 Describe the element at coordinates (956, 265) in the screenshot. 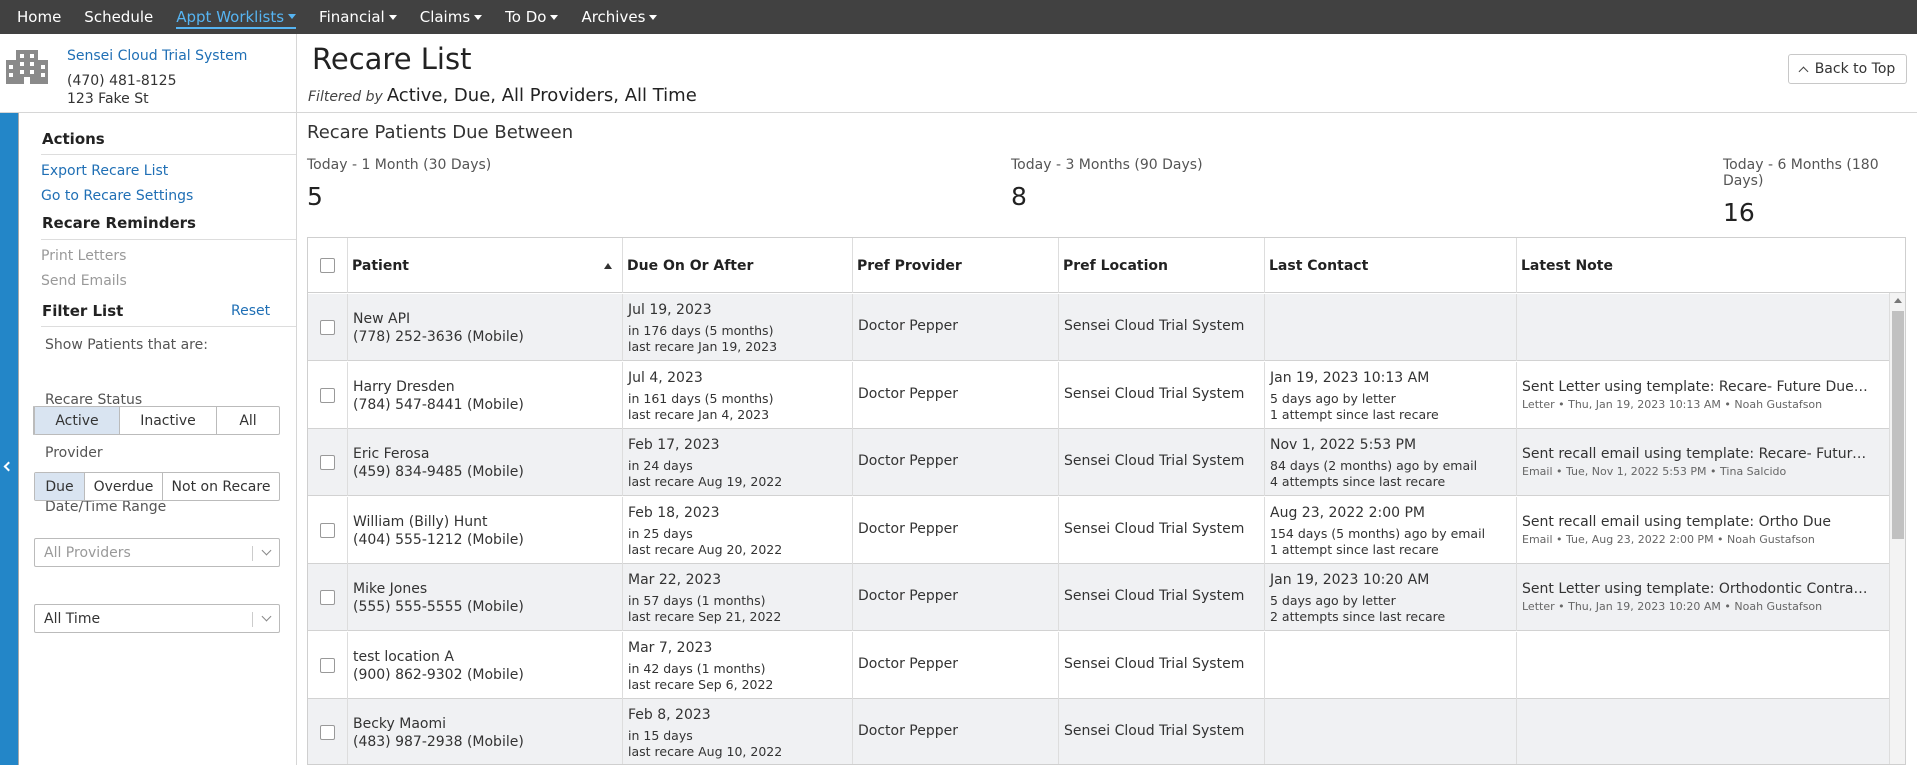

I see `header-provider: Pref Provider` at that location.